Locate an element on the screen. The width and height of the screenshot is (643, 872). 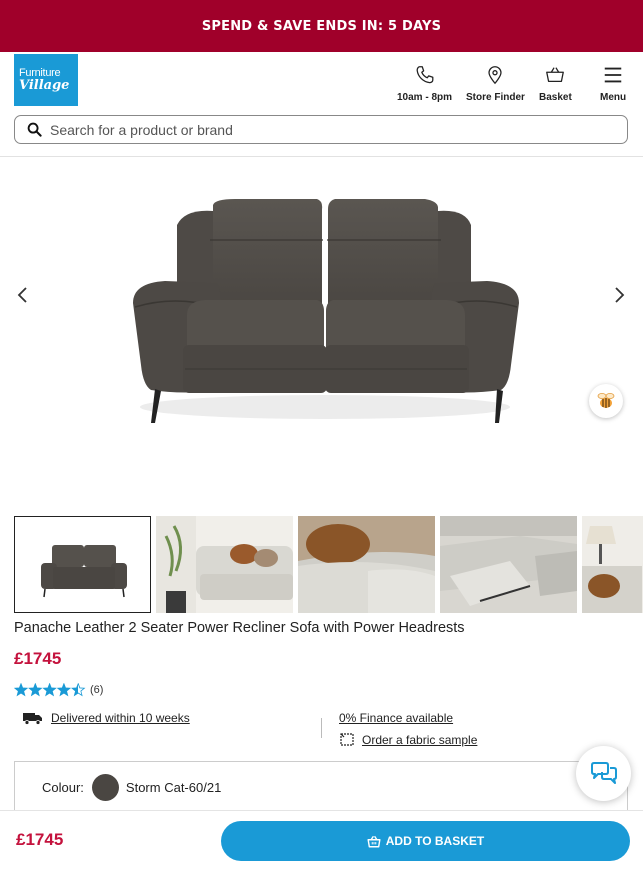
menu-button: Menu is located at coordinates (613, 83).